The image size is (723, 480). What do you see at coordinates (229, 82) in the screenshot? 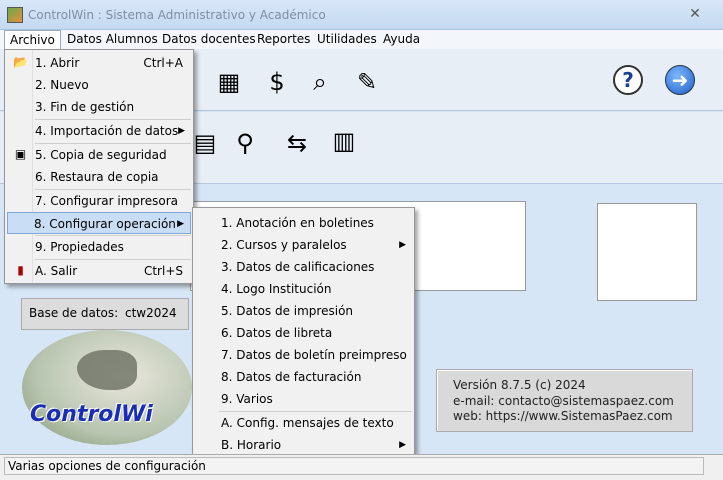
I see `calendar-grid-icon: ▦` at bounding box center [229, 82].